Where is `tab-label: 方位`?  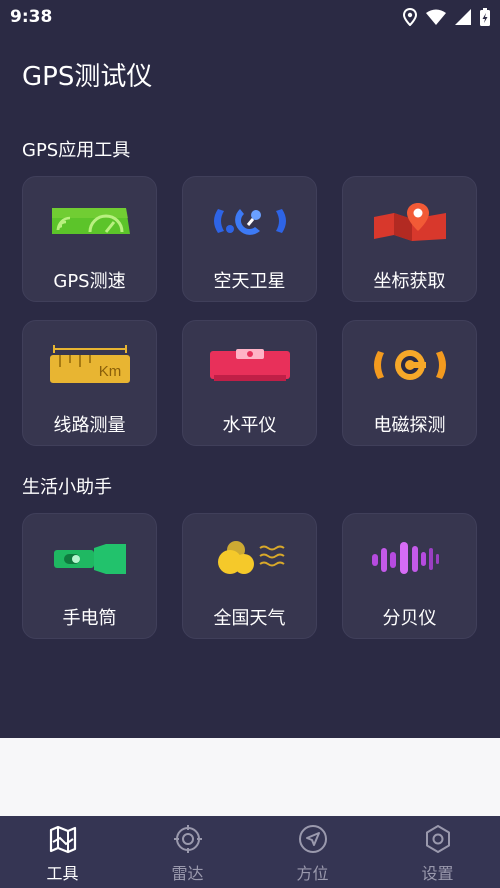 tab-label: 方位 is located at coordinates (312, 873).